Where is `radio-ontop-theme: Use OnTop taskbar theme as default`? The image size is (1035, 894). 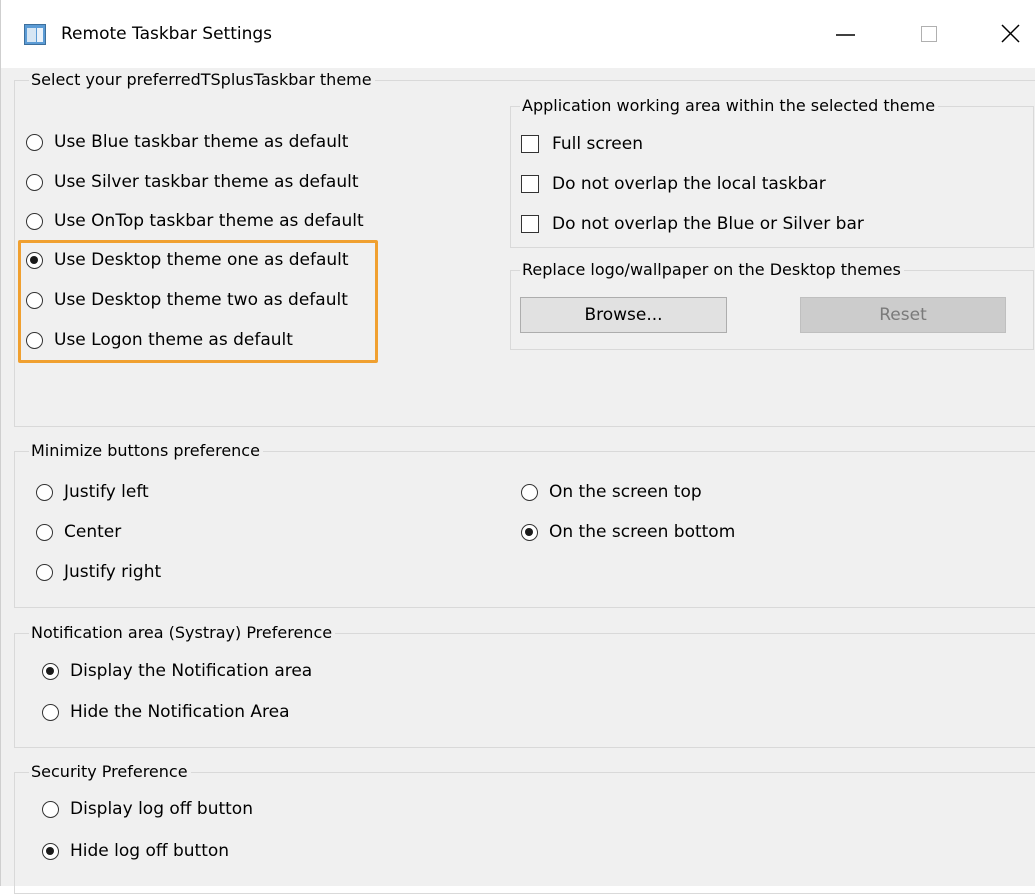 radio-ontop-theme: Use OnTop taskbar theme as default is located at coordinates (195, 221).